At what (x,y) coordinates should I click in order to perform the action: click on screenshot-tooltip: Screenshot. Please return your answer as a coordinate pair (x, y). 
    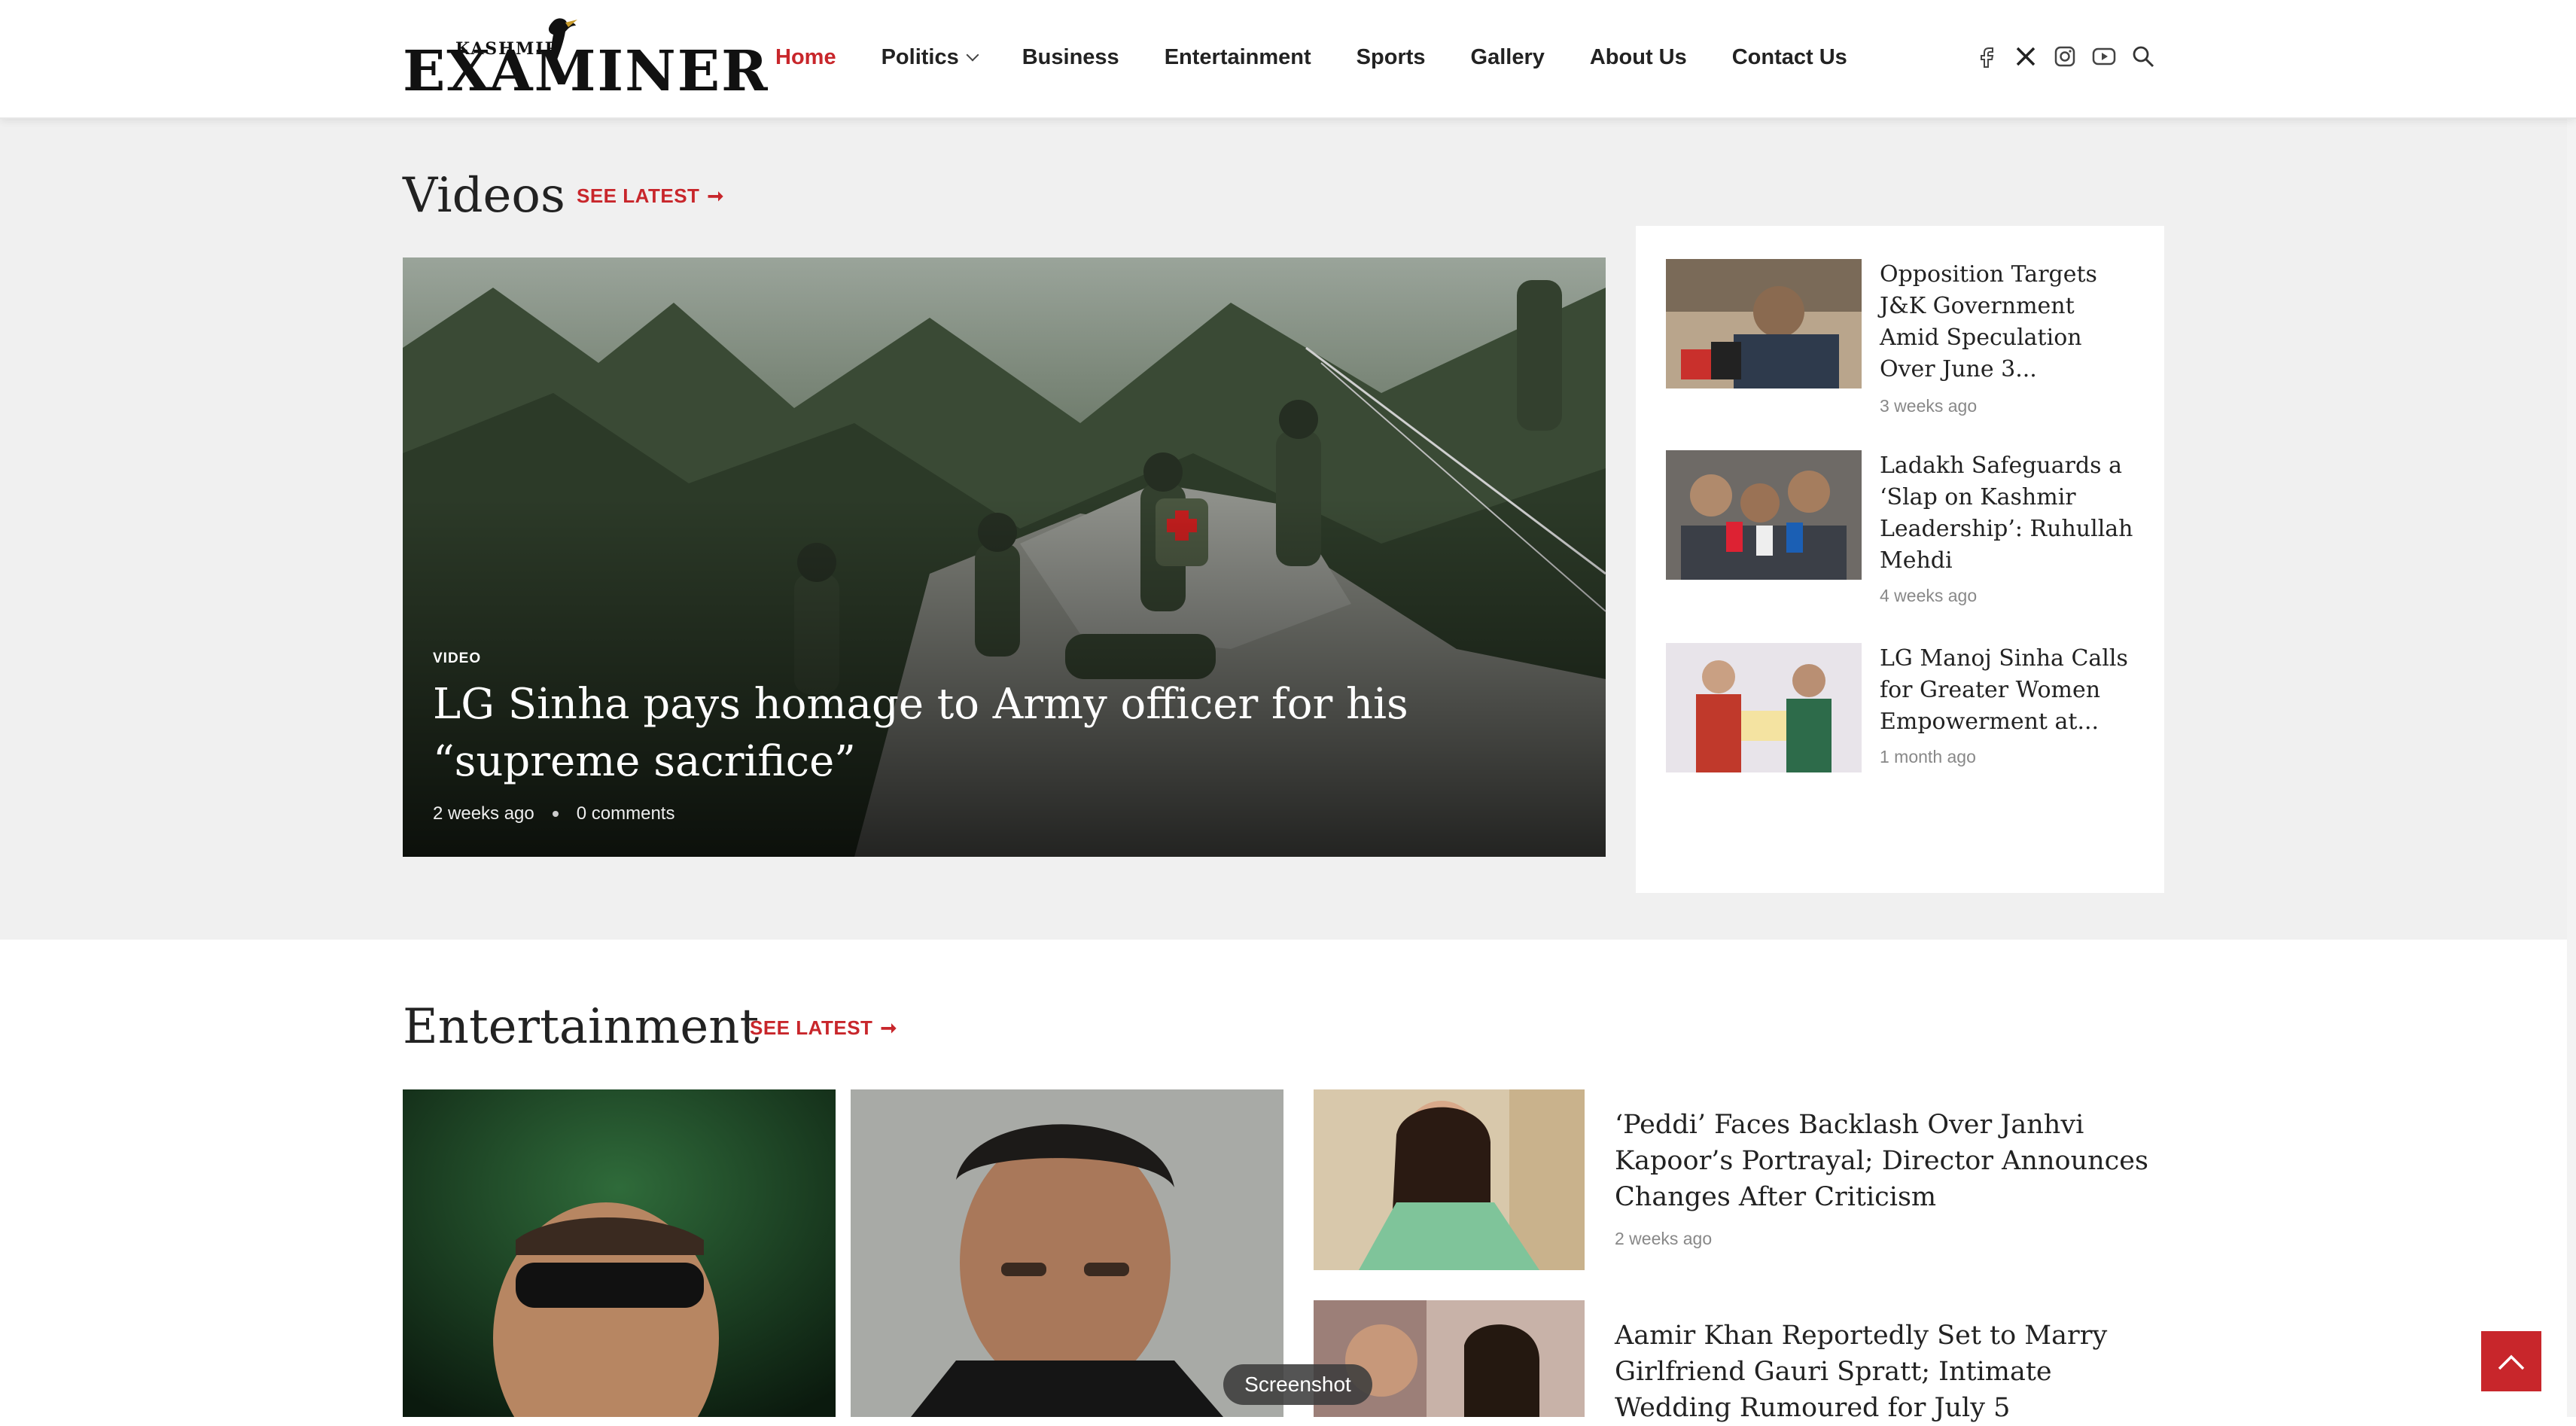
    Looking at the image, I should click on (1298, 1384).